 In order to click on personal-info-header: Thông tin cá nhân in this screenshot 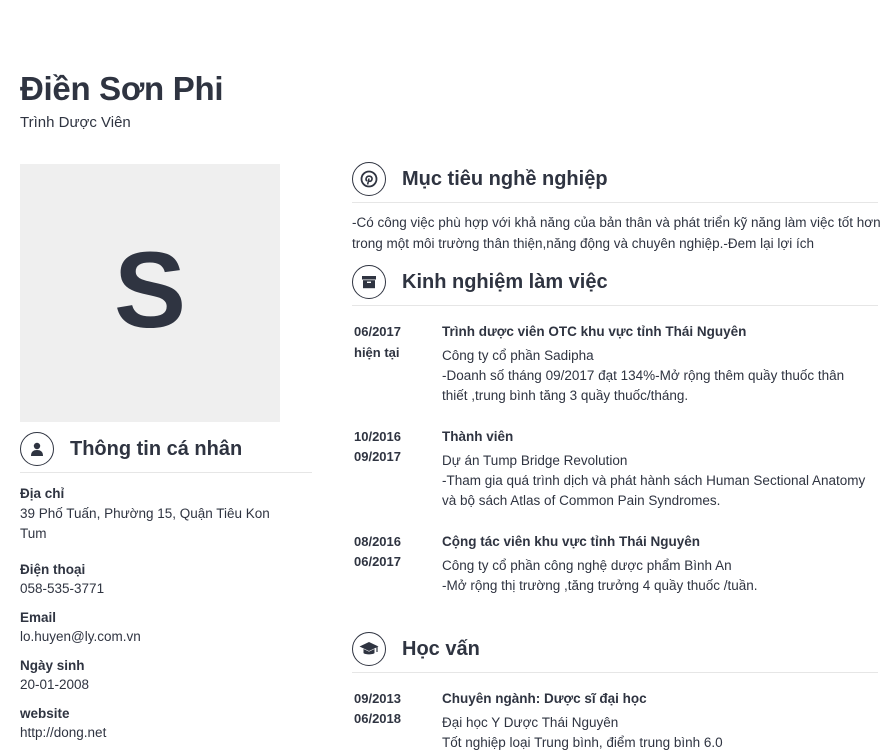, I will do `click(131, 449)`.